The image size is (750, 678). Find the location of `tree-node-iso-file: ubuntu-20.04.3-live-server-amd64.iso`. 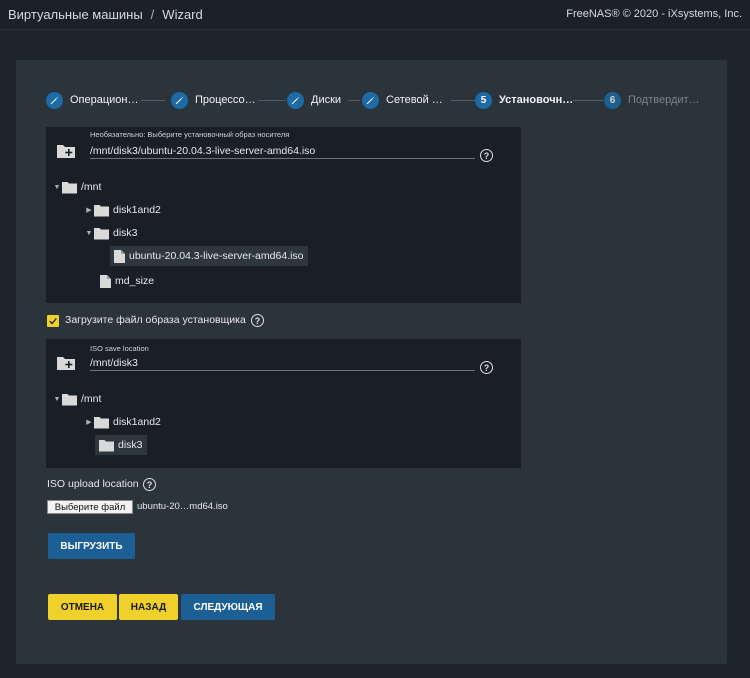

tree-node-iso-file: ubuntu-20.04.3-live-server-amd64.iso is located at coordinates (209, 256).